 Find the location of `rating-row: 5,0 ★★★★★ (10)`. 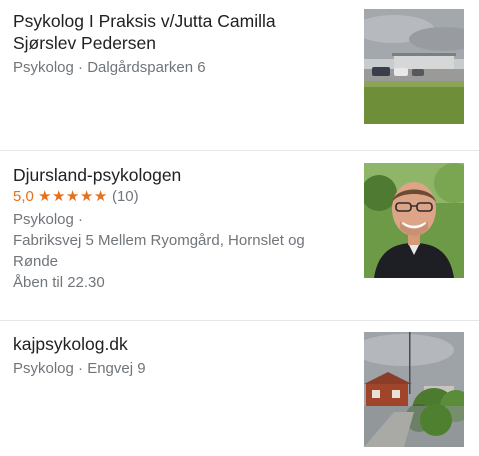

rating-row: 5,0 ★★★★★ (10) is located at coordinates (178, 197).